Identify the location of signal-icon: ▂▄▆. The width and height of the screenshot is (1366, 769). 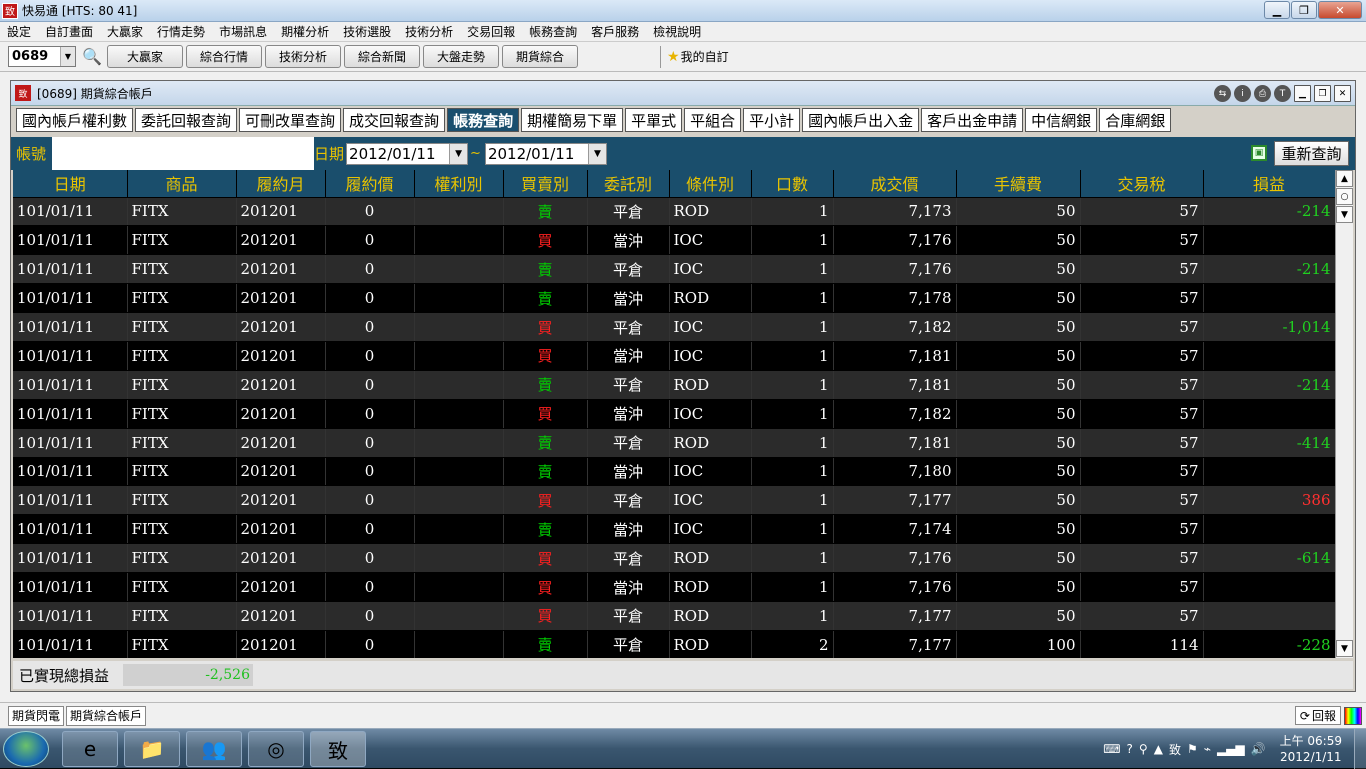
(1231, 749).